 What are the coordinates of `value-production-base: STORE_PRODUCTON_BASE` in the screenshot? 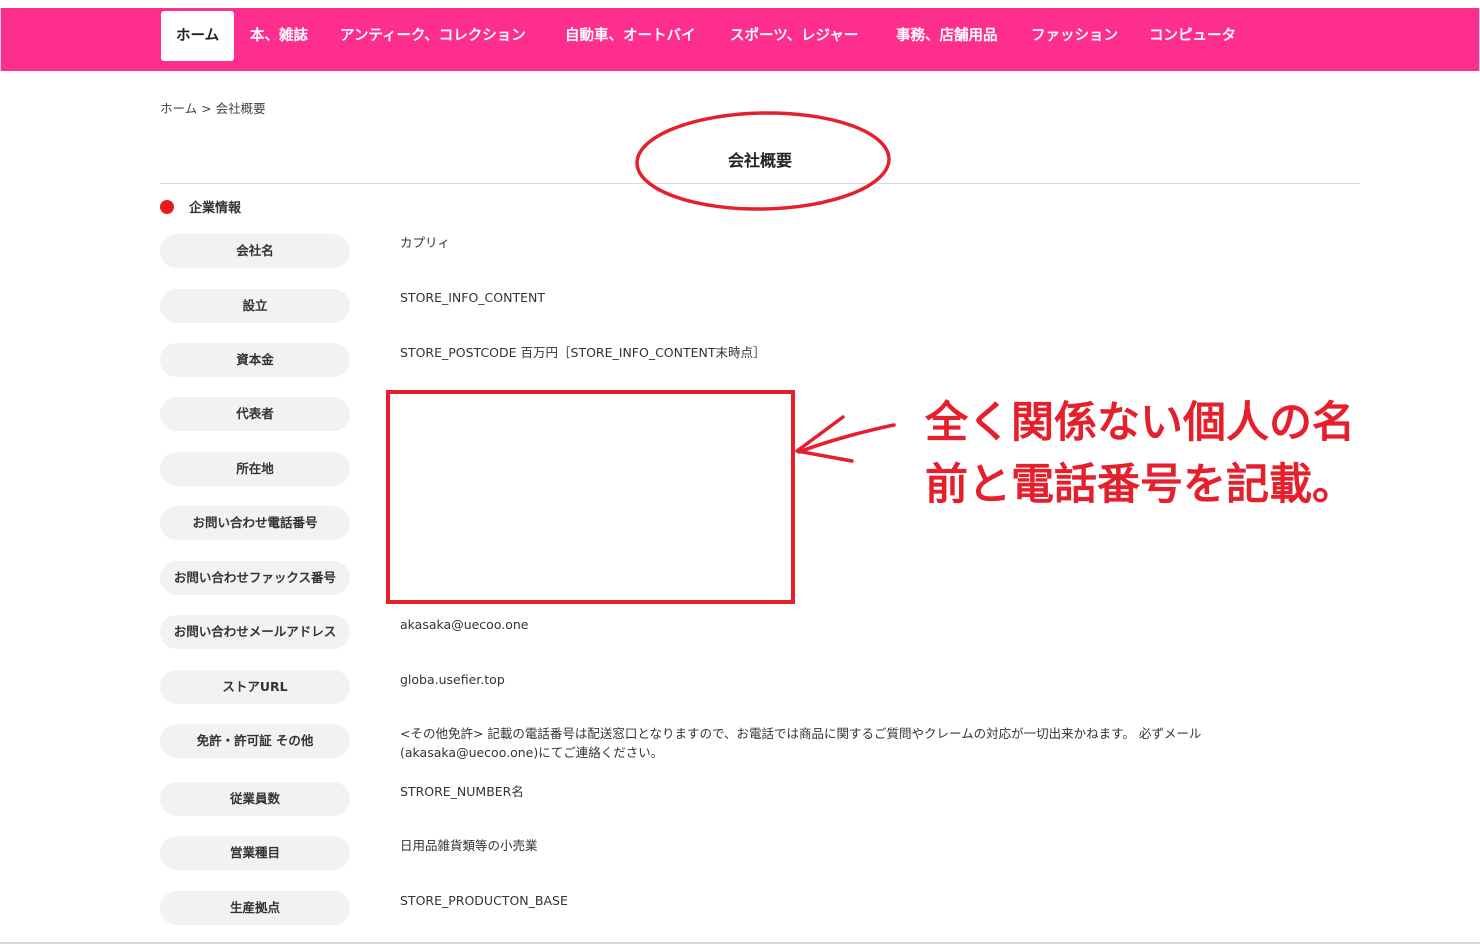 It's located at (484, 900).